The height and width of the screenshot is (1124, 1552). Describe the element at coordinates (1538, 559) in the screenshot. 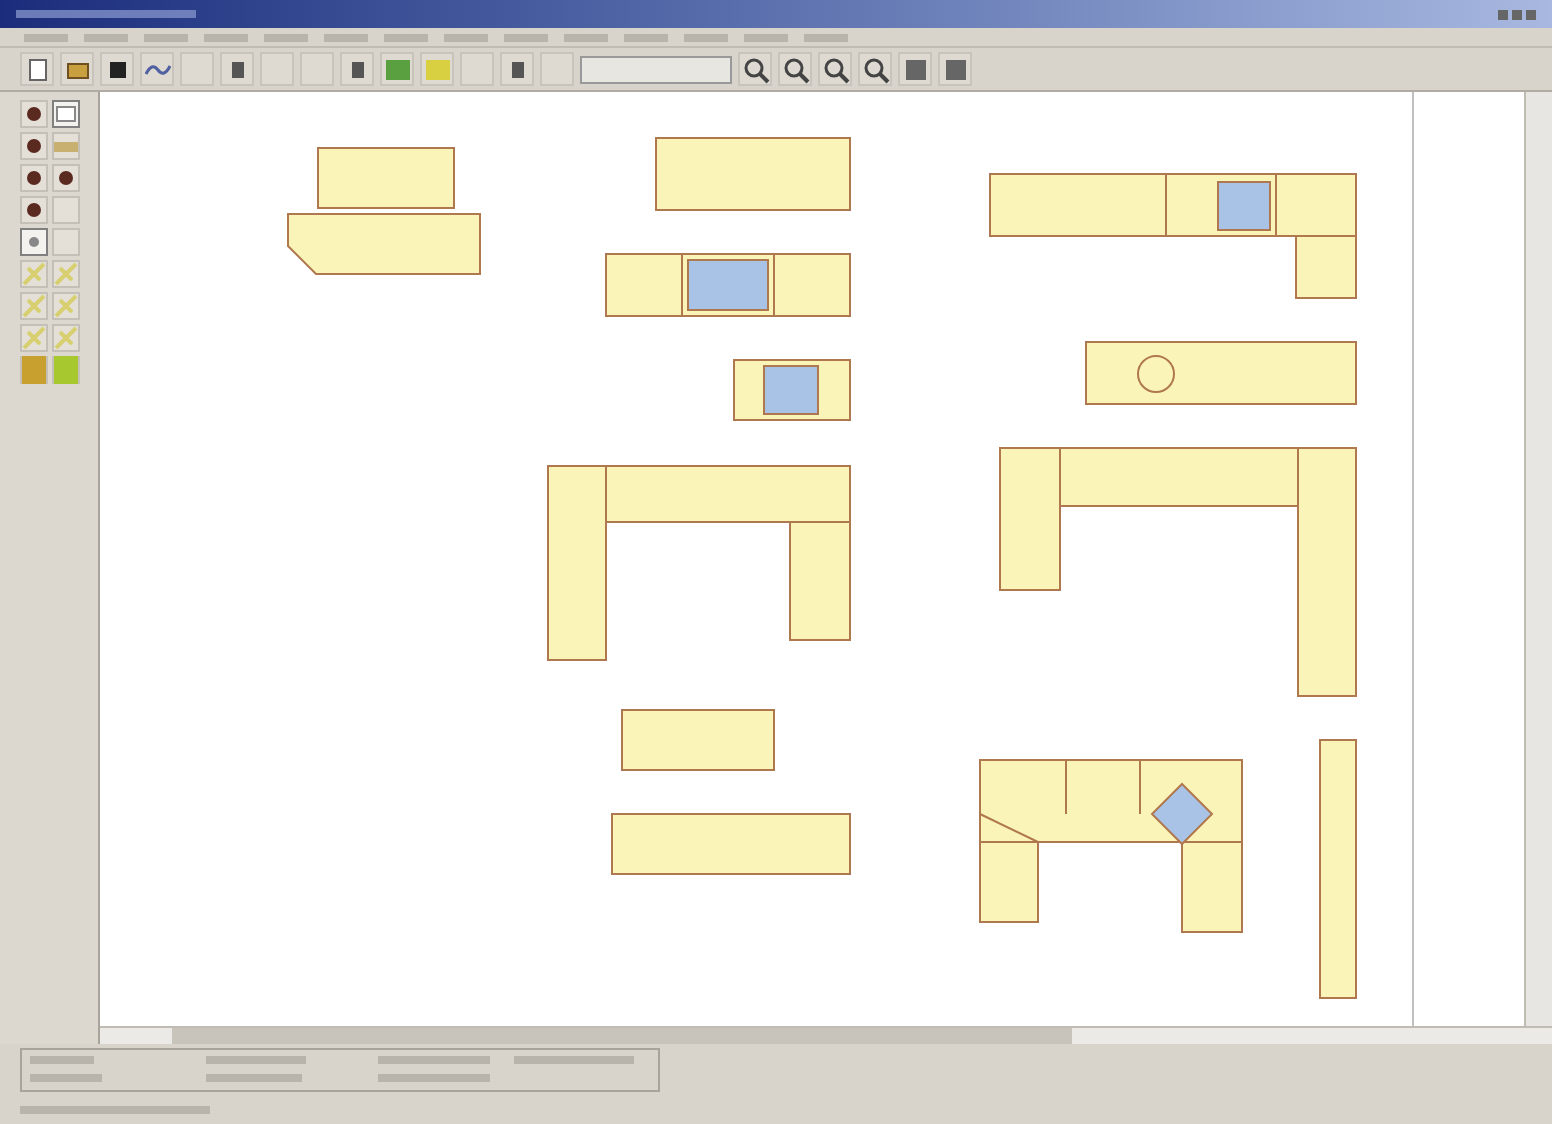

I see `vertical-scrollbar` at that location.